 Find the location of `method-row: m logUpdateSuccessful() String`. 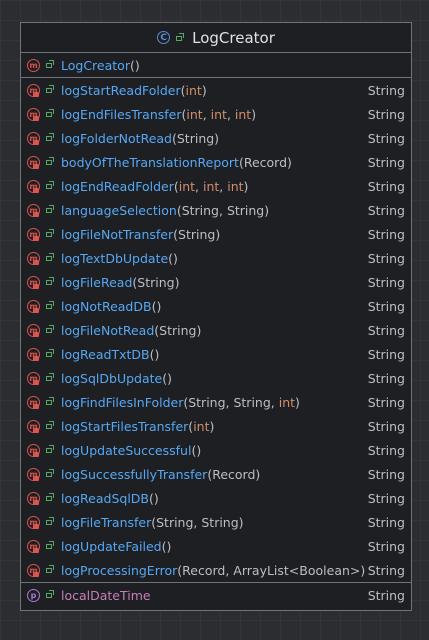

method-row: m logUpdateSuccessful() String is located at coordinates (216, 450).